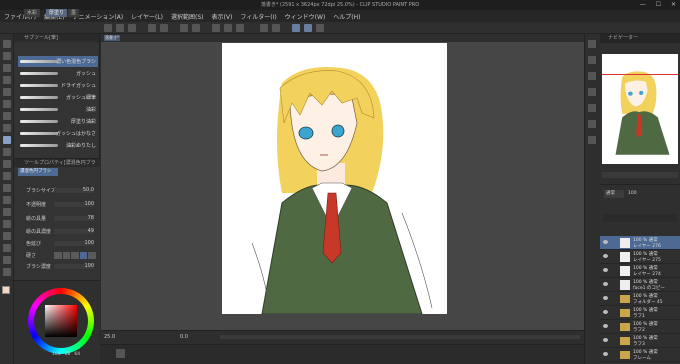  What do you see at coordinates (7, 80) in the screenshot?
I see `select-tool-icon` at bounding box center [7, 80].